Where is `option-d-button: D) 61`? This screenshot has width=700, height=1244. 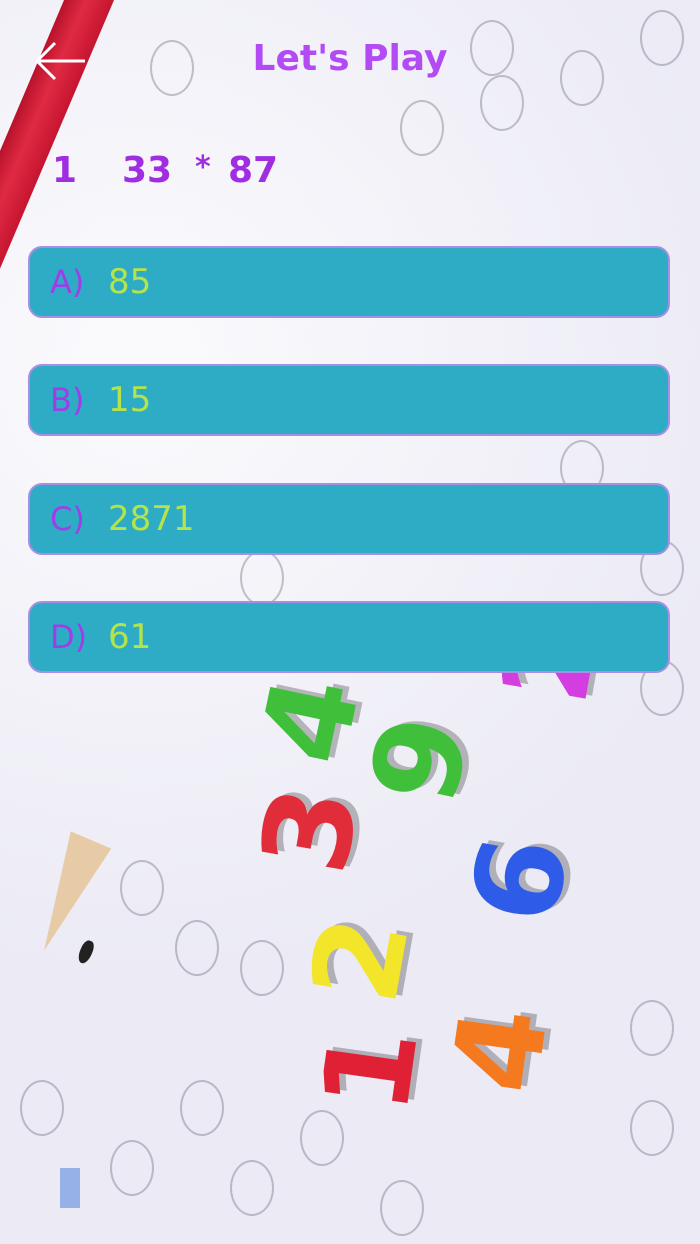 option-d-button: D) 61 is located at coordinates (349, 637).